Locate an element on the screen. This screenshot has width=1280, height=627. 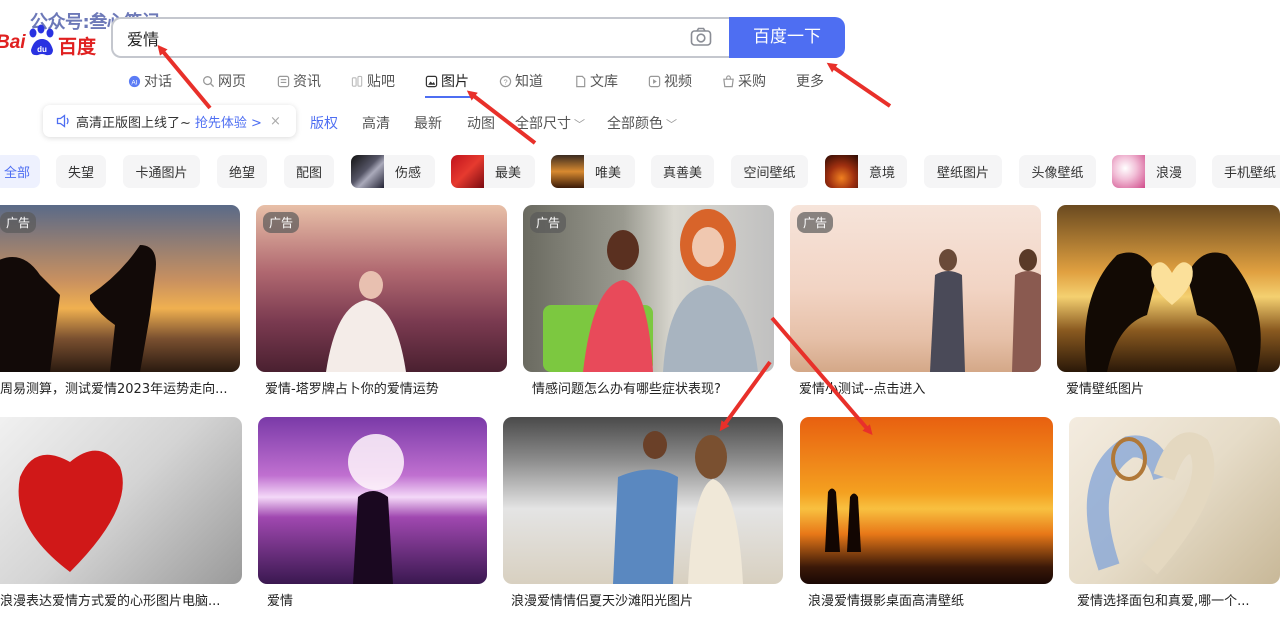
chip-item: 浪漫 is located at coordinates (1154, 171).